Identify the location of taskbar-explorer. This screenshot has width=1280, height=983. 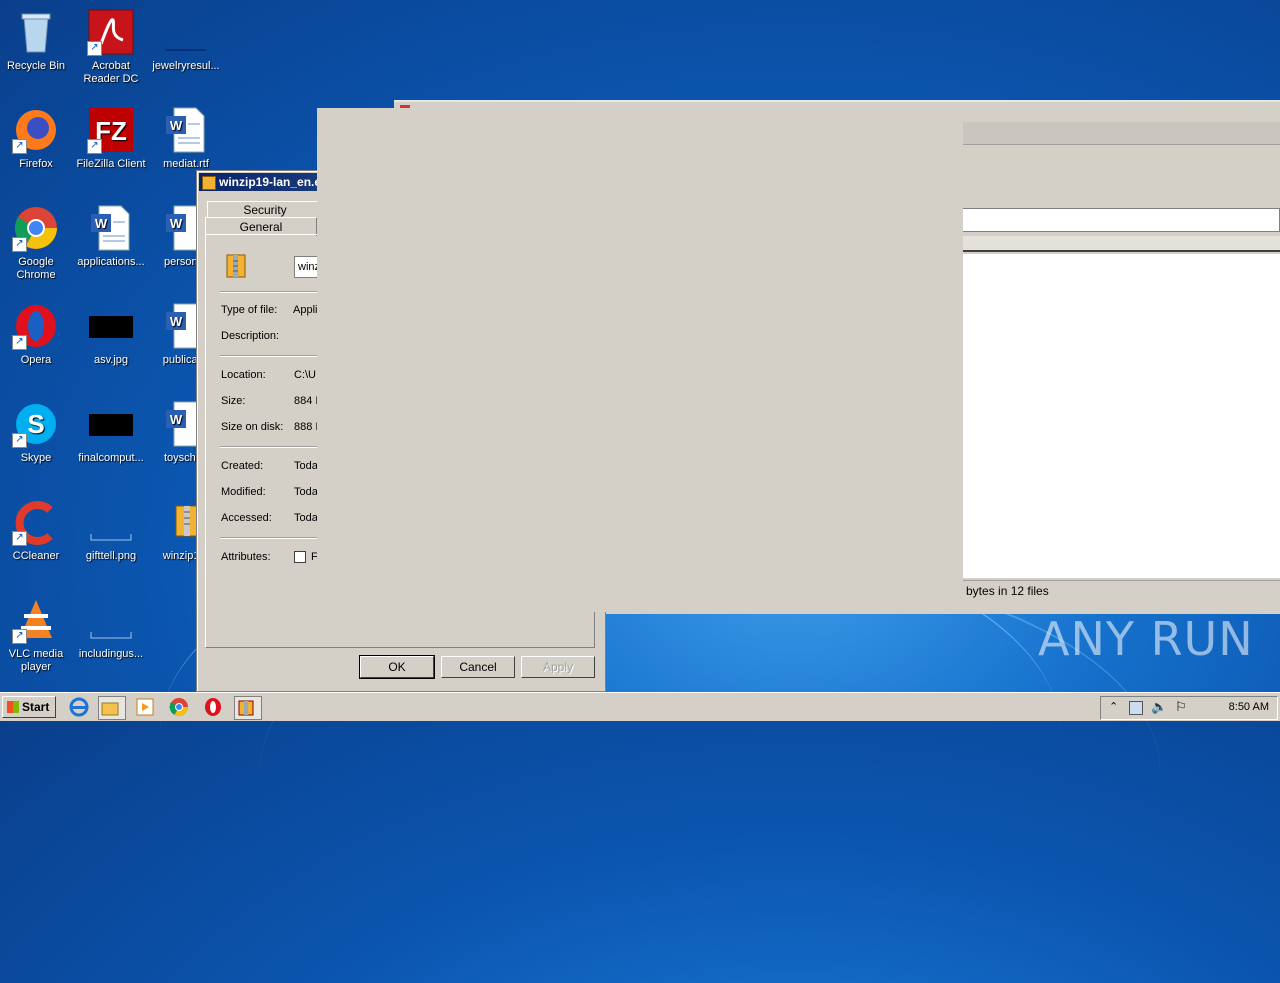
(112, 708).